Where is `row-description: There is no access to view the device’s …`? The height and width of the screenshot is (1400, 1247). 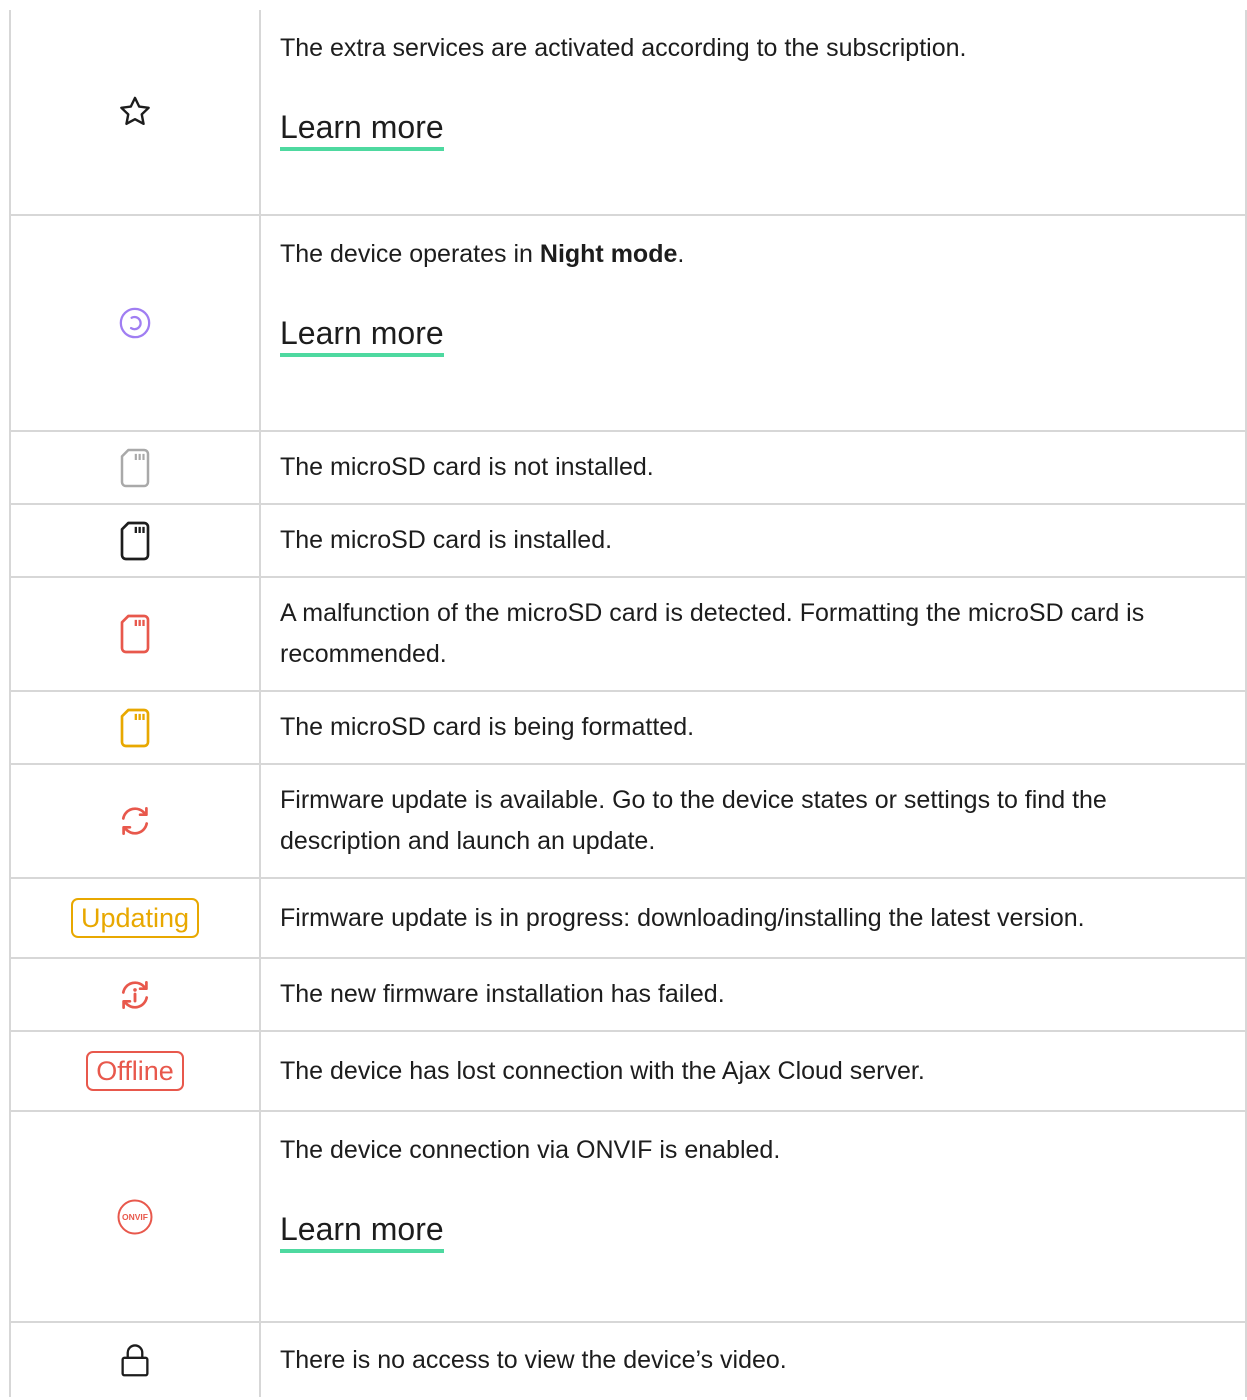
row-description: There is no access to view the device’s … is located at coordinates (533, 1359).